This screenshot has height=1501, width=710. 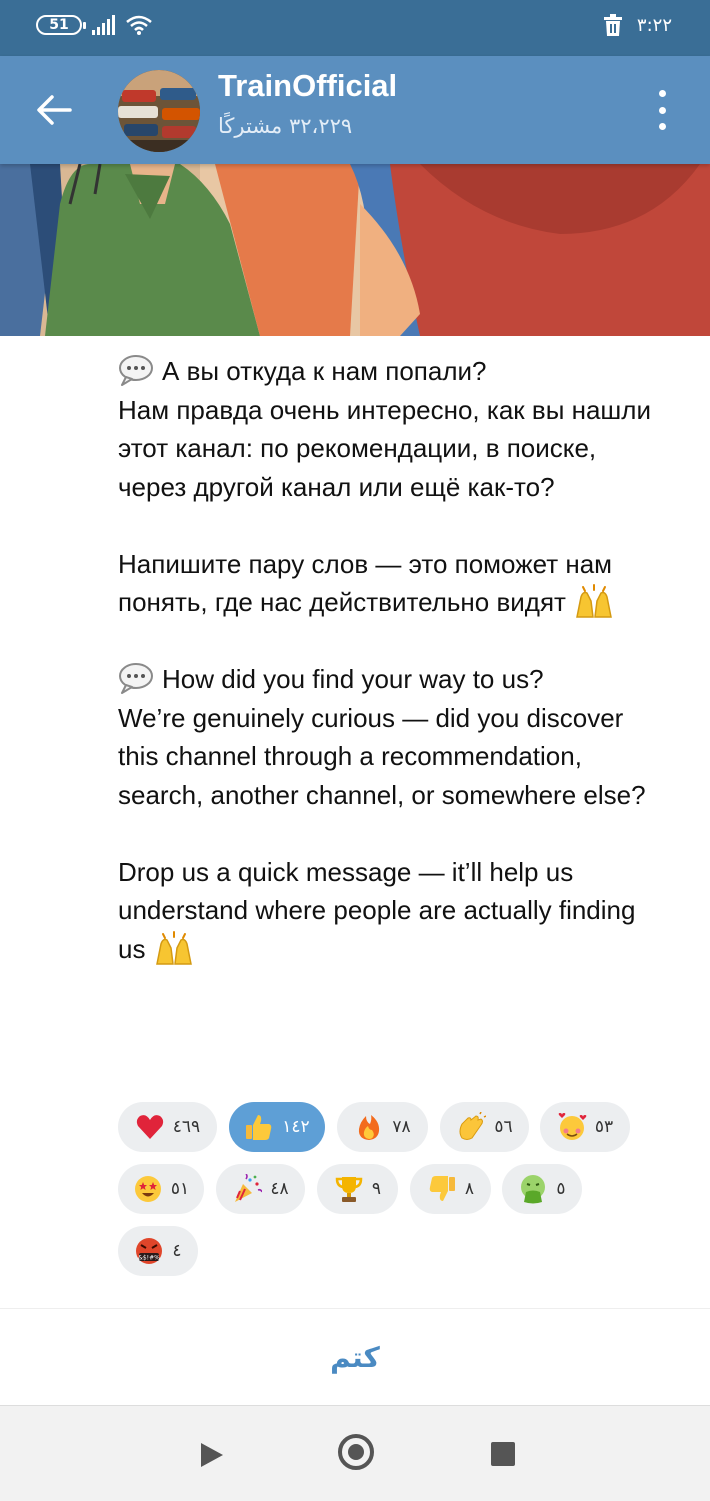 What do you see at coordinates (473, 1126) in the screenshot?
I see `clap-icon` at bounding box center [473, 1126].